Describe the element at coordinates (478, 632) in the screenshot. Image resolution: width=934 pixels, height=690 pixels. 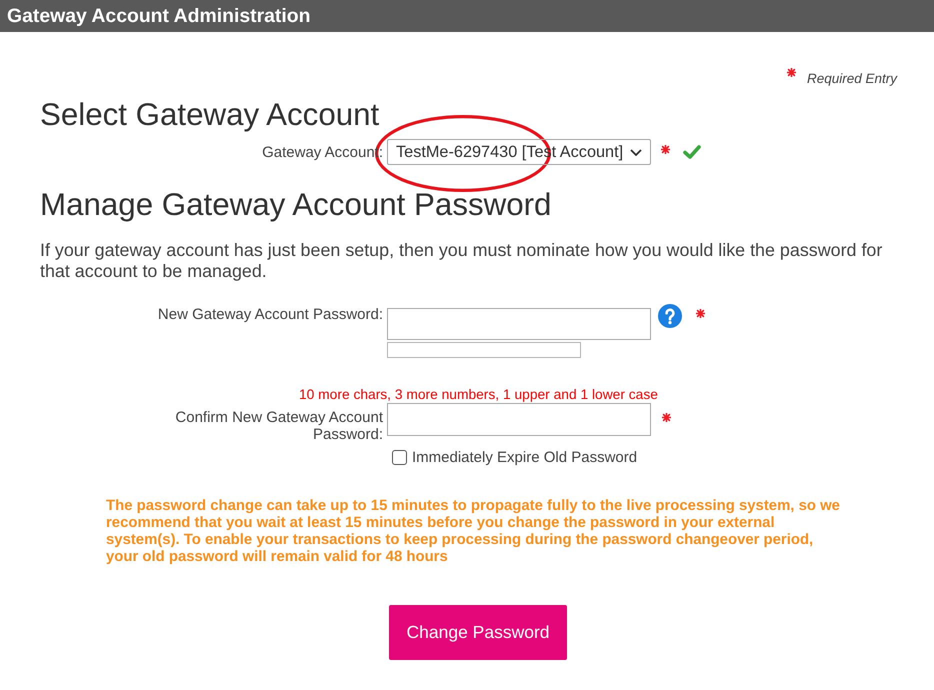
I see `change-password-button: Change Password` at that location.